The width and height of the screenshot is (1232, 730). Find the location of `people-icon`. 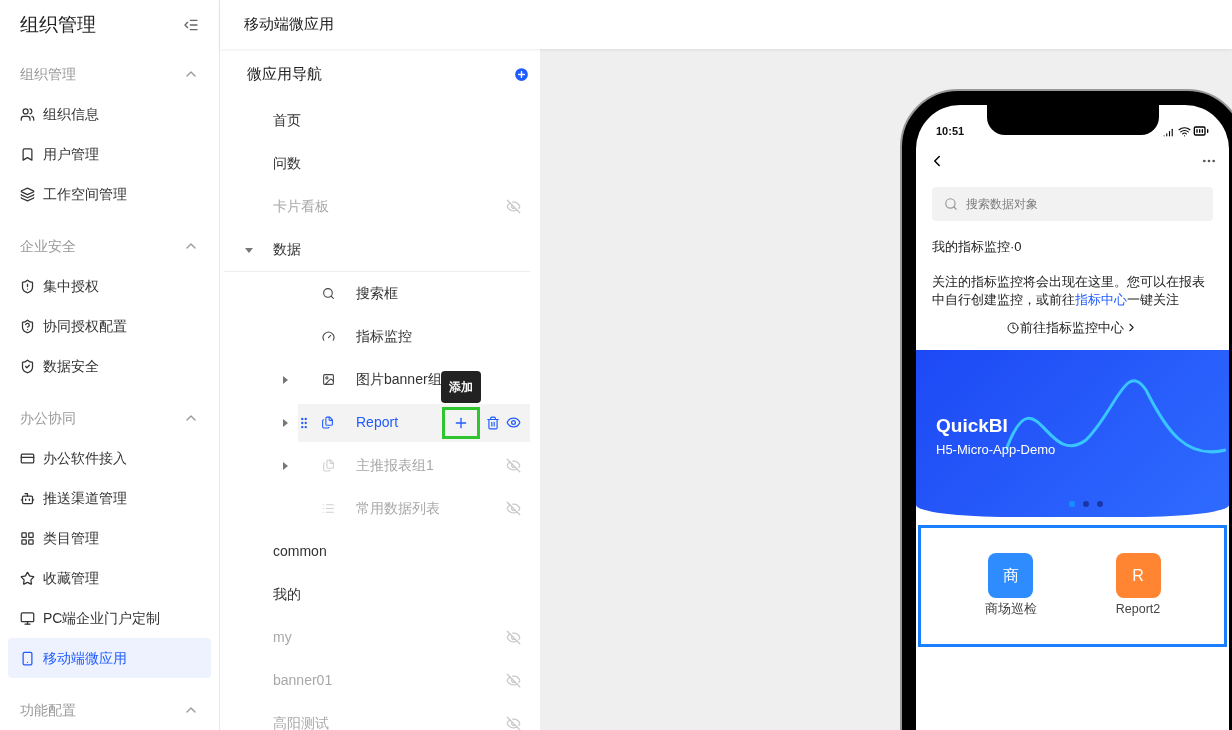

people-icon is located at coordinates (27, 114).